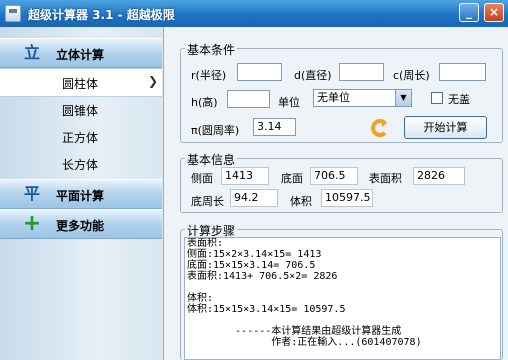  Describe the element at coordinates (294, 331) in the screenshot. I see `steps-line: ------本计算结果由超级计算器生成` at that location.